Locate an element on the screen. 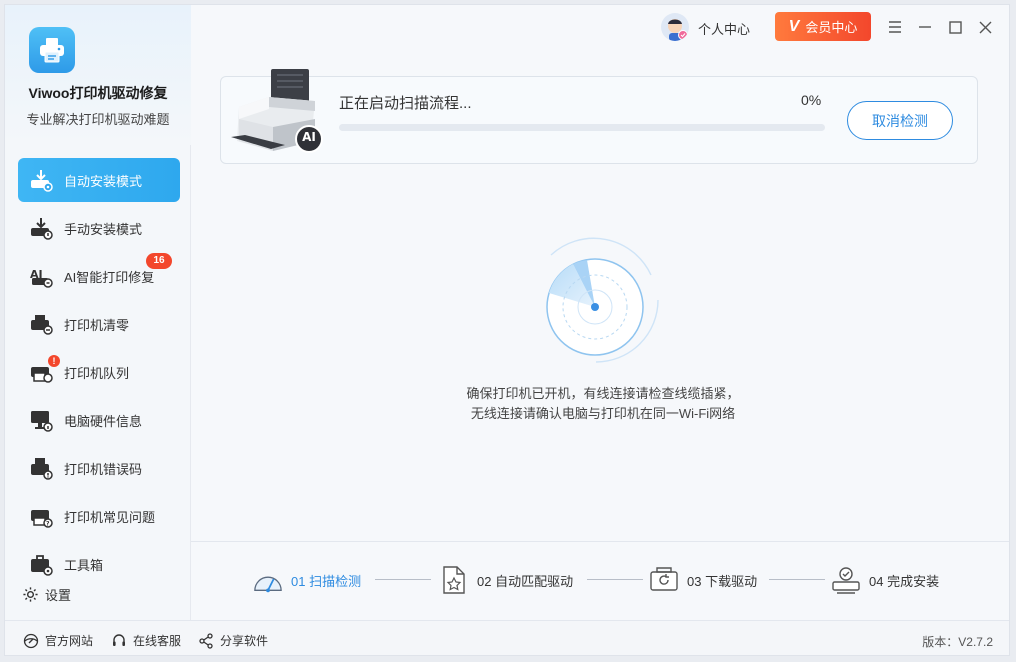  step-label: 02 自动匹配驱动 is located at coordinates (525, 581).